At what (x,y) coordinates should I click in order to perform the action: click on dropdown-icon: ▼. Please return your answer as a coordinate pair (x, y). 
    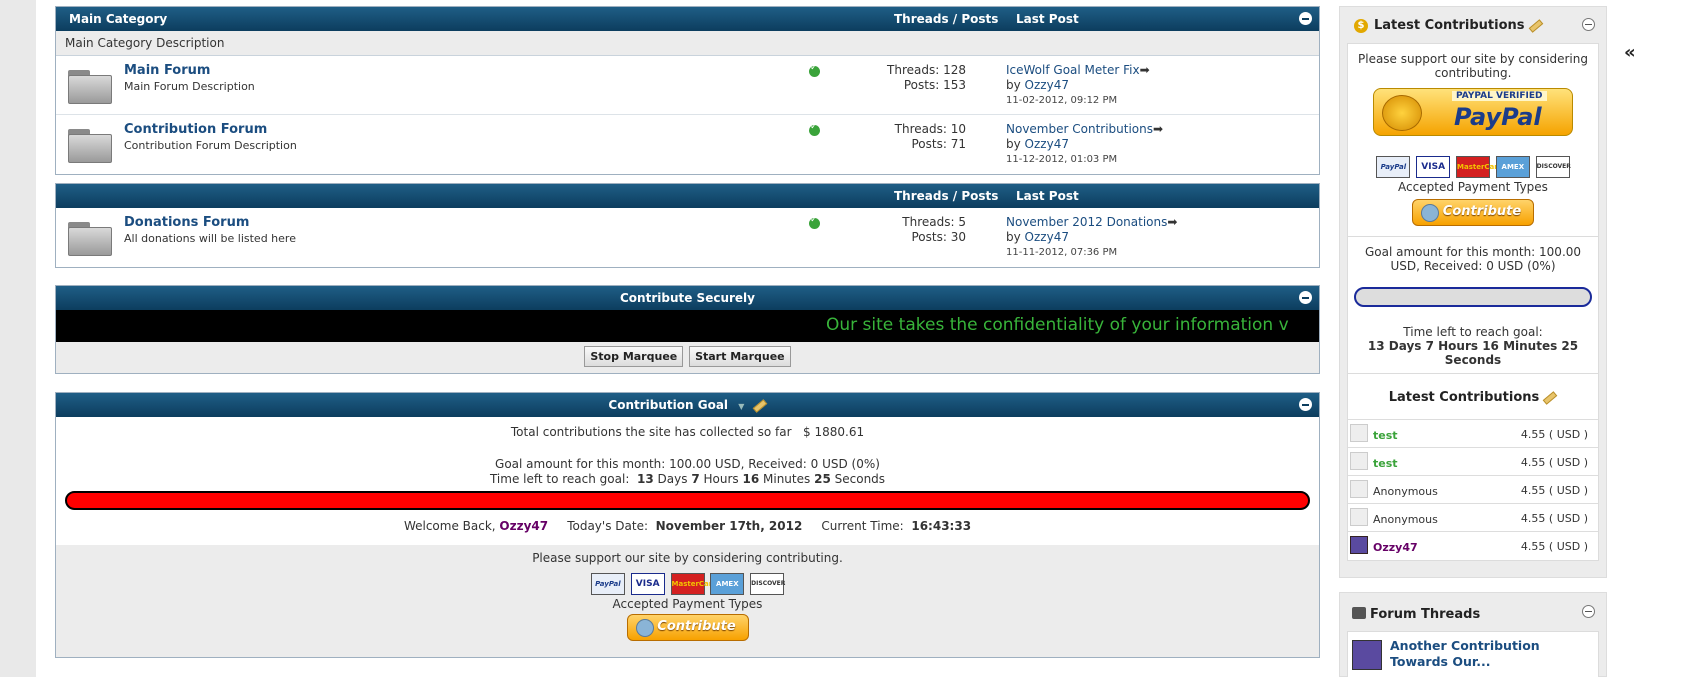
    Looking at the image, I should click on (741, 406).